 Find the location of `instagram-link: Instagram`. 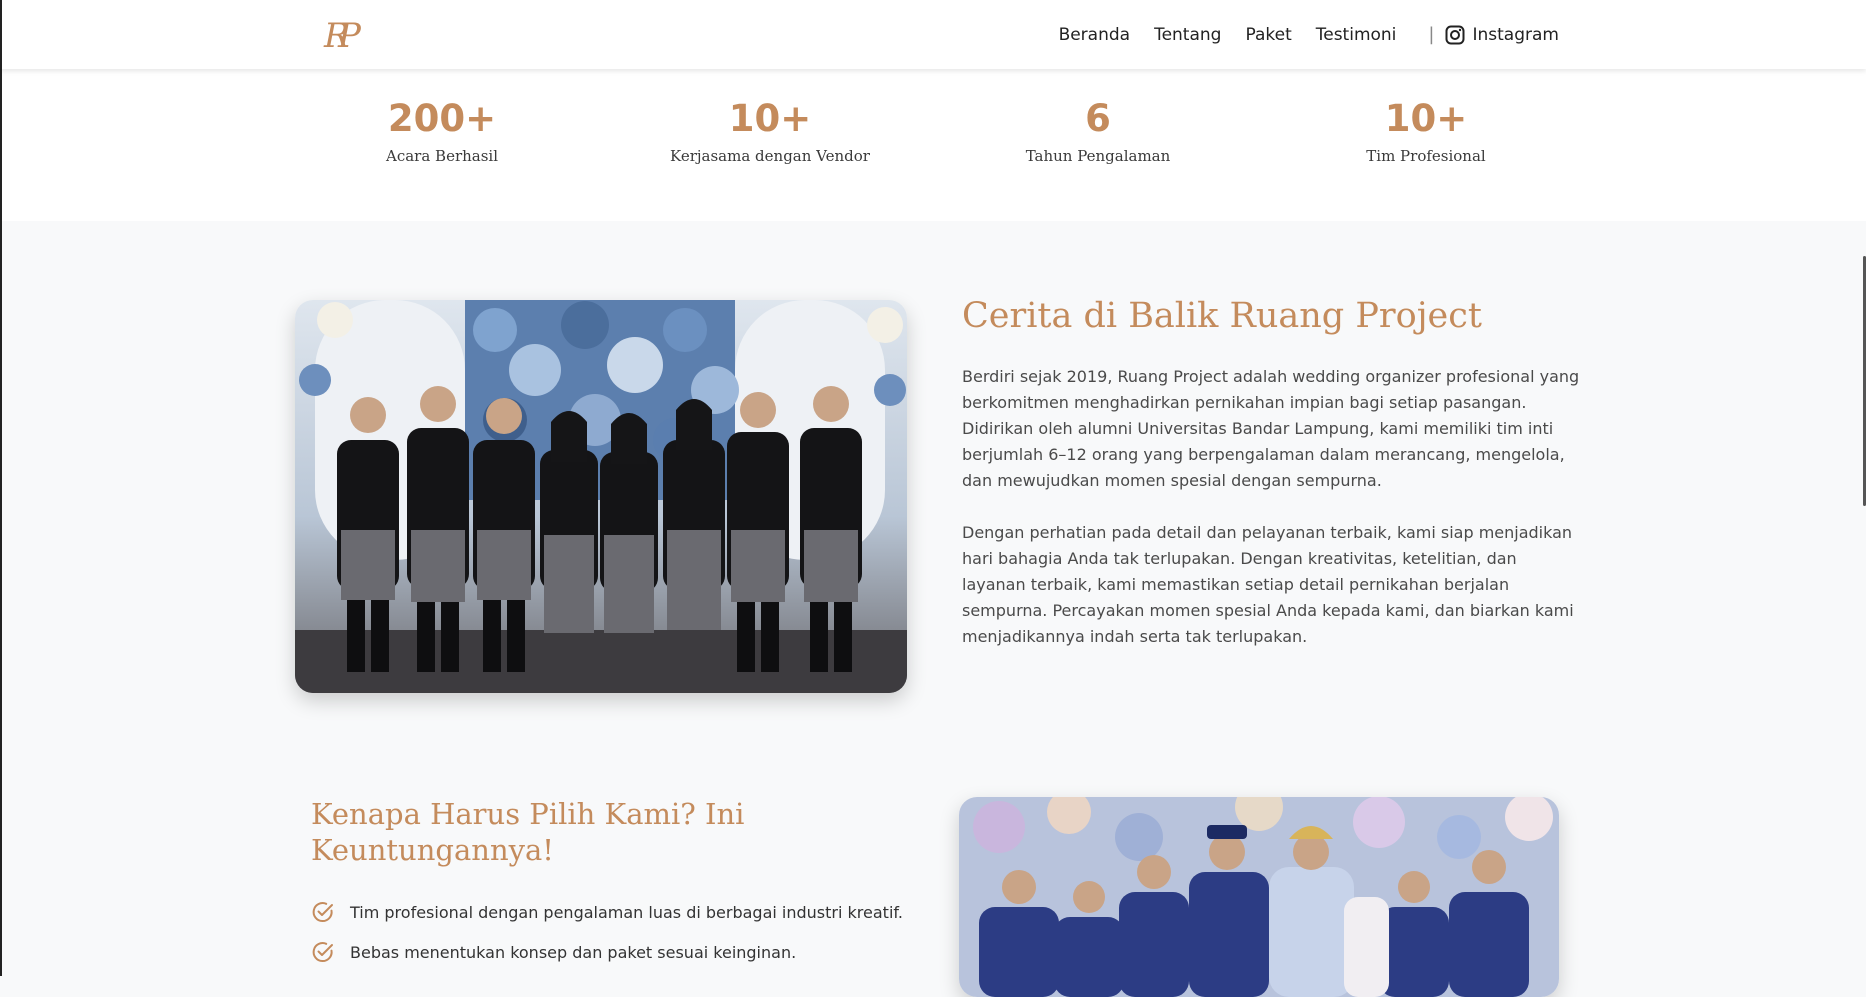

instagram-link: Instagram is located at coordinates (1502, 34).